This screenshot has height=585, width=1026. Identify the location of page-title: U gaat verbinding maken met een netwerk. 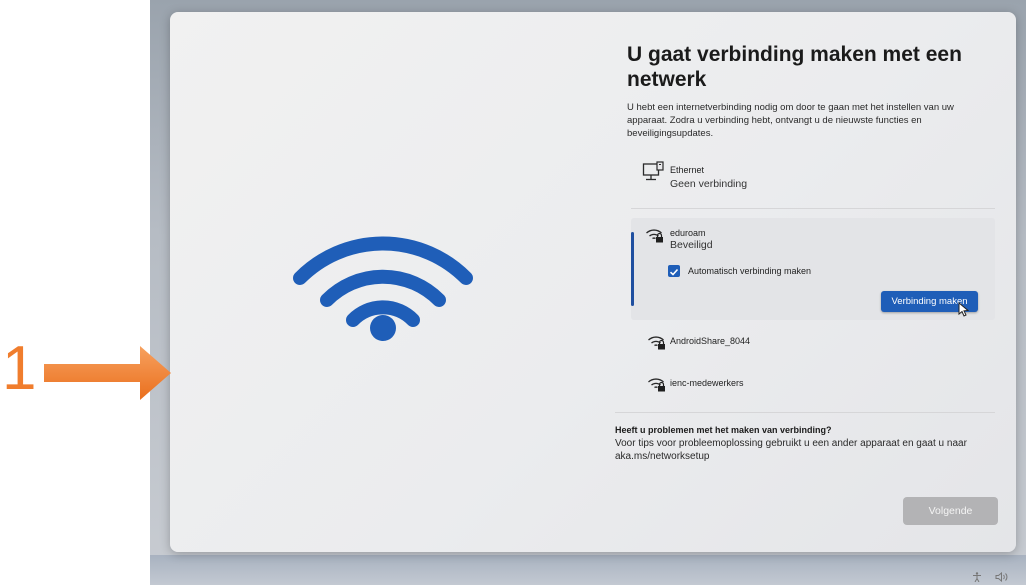
(794, 67).